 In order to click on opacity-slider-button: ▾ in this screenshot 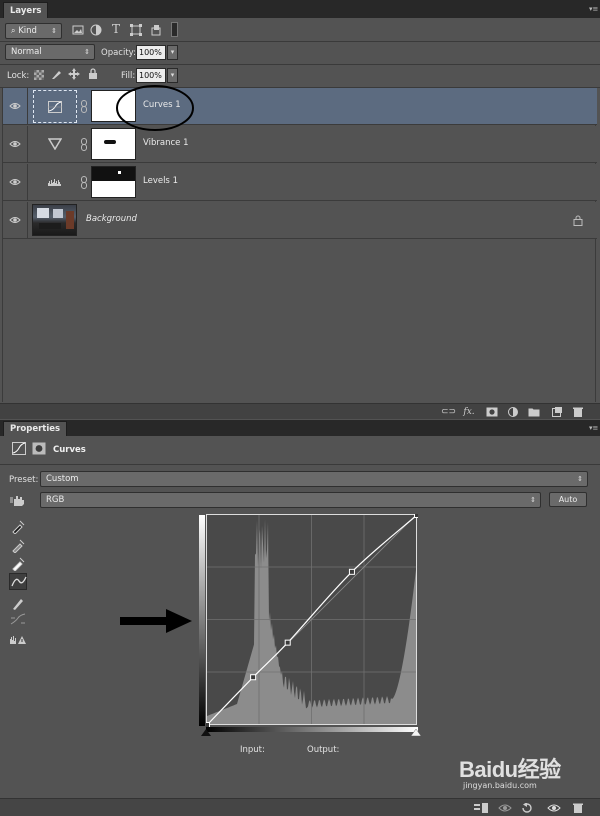, I will do `click(172, 52)`.